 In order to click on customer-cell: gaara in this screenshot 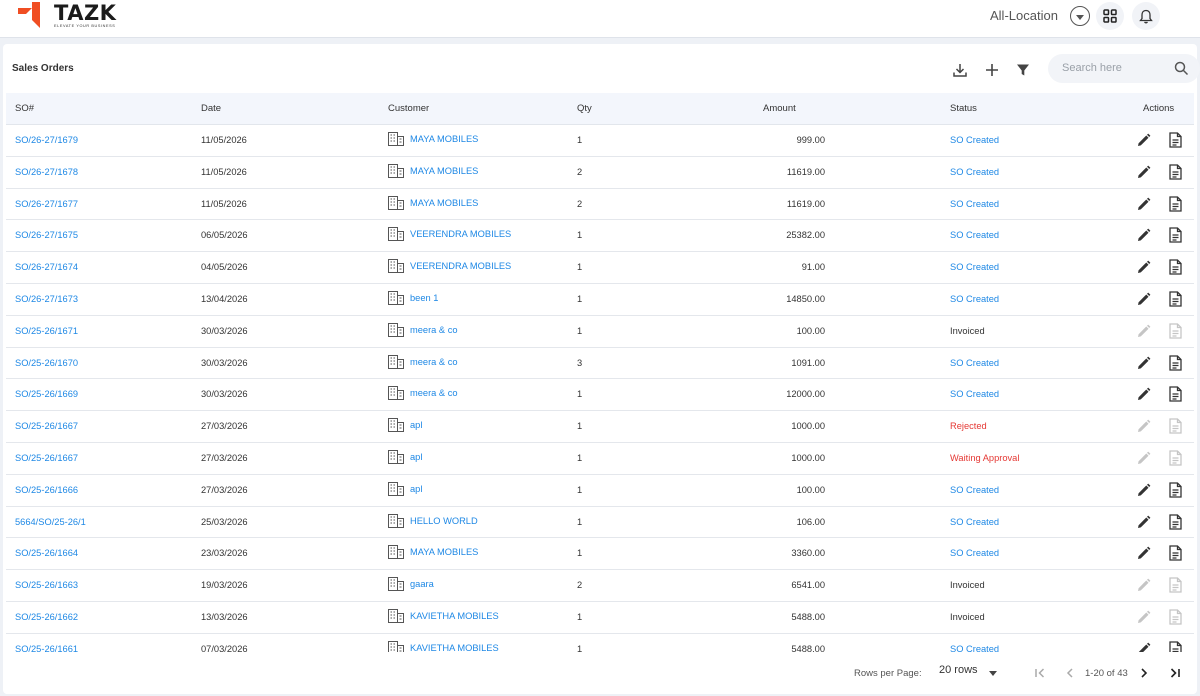, I will do `click(411, 584)`.